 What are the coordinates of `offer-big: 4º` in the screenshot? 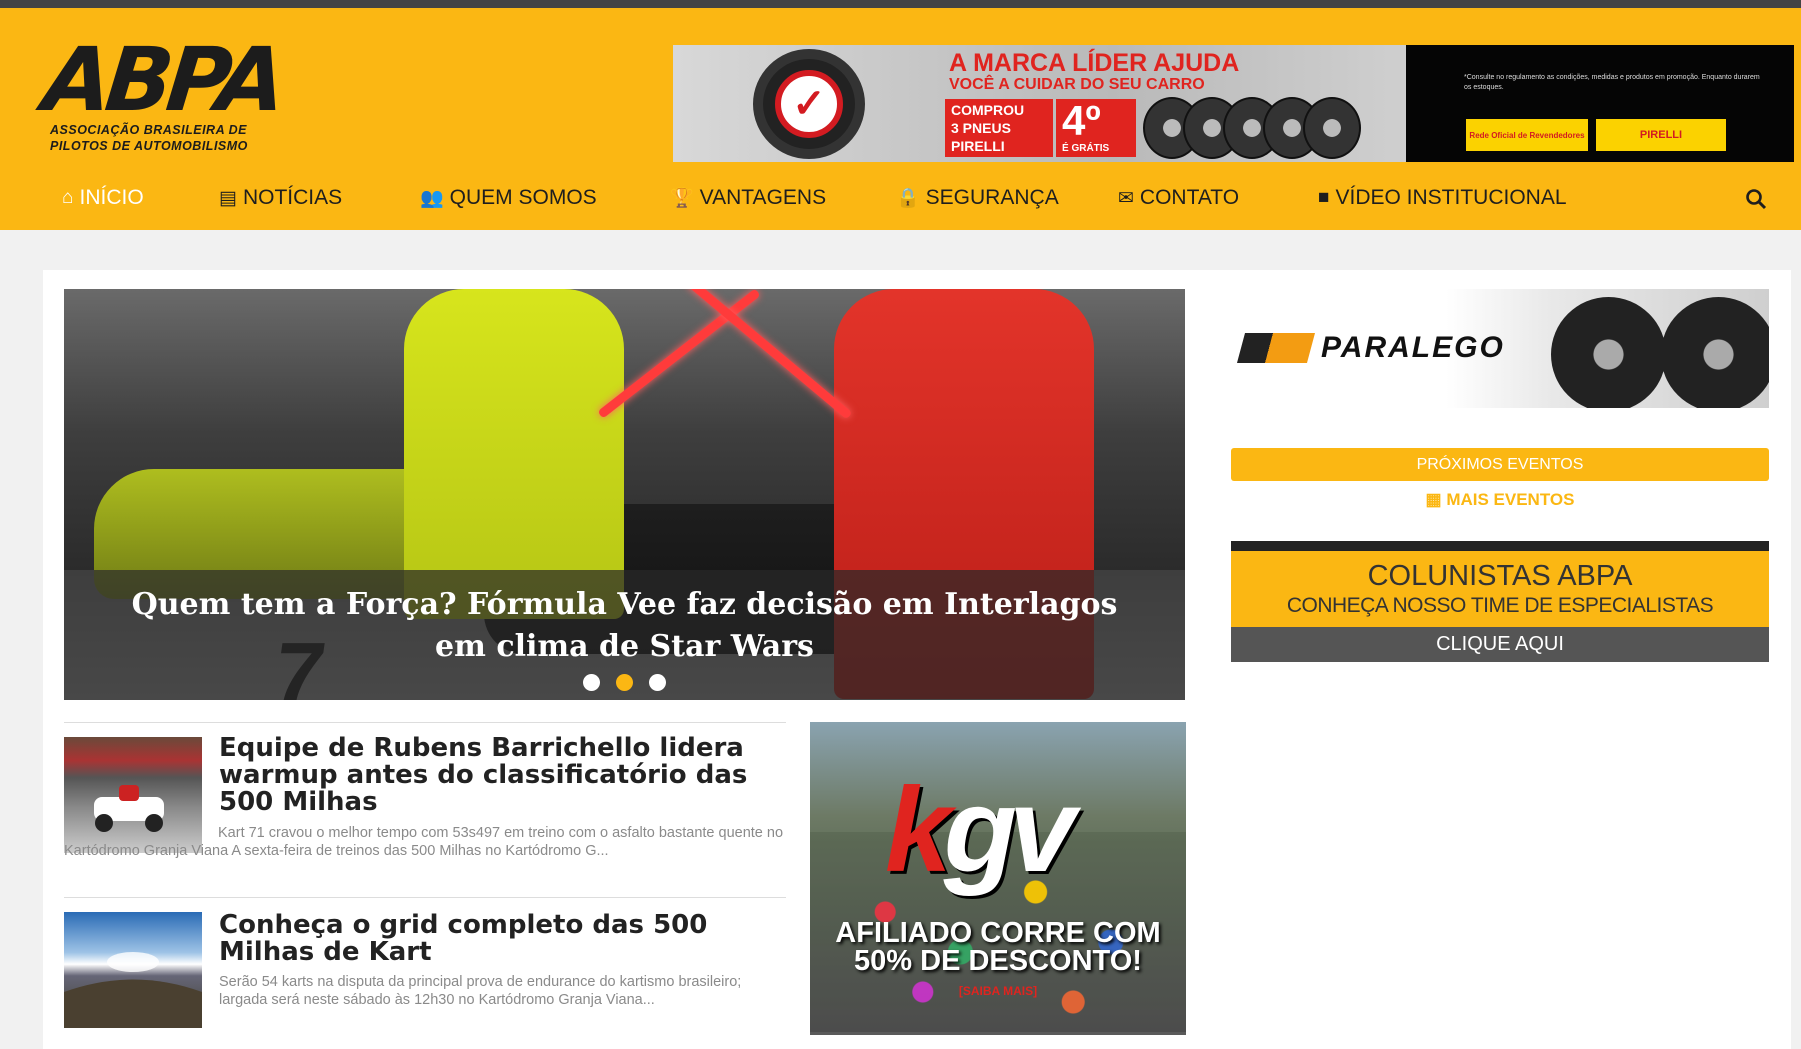 It's located at (1081, 120).